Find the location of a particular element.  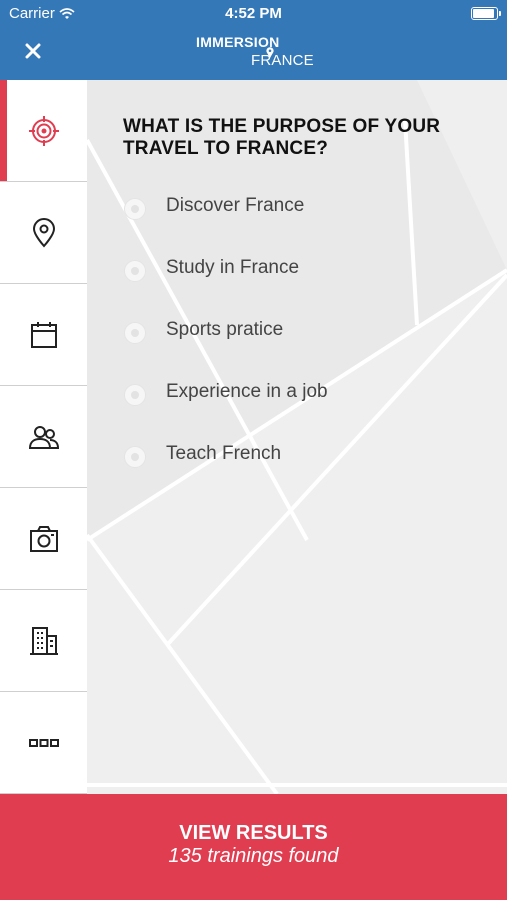

sidebar-item-activities is located at coordinates (43, 539).